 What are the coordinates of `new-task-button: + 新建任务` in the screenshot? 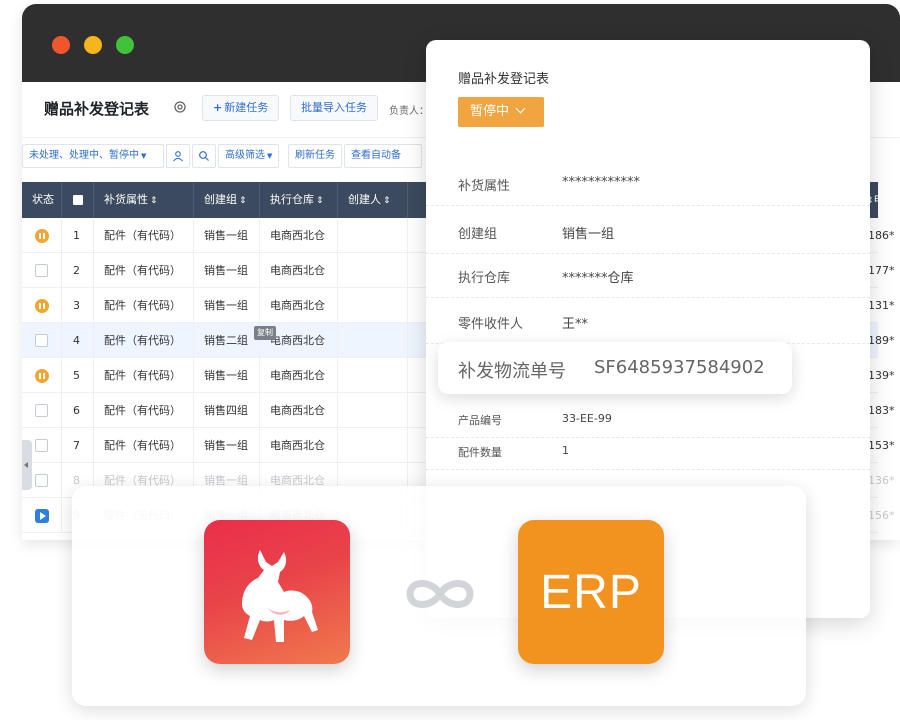 It's located at (241, 108).